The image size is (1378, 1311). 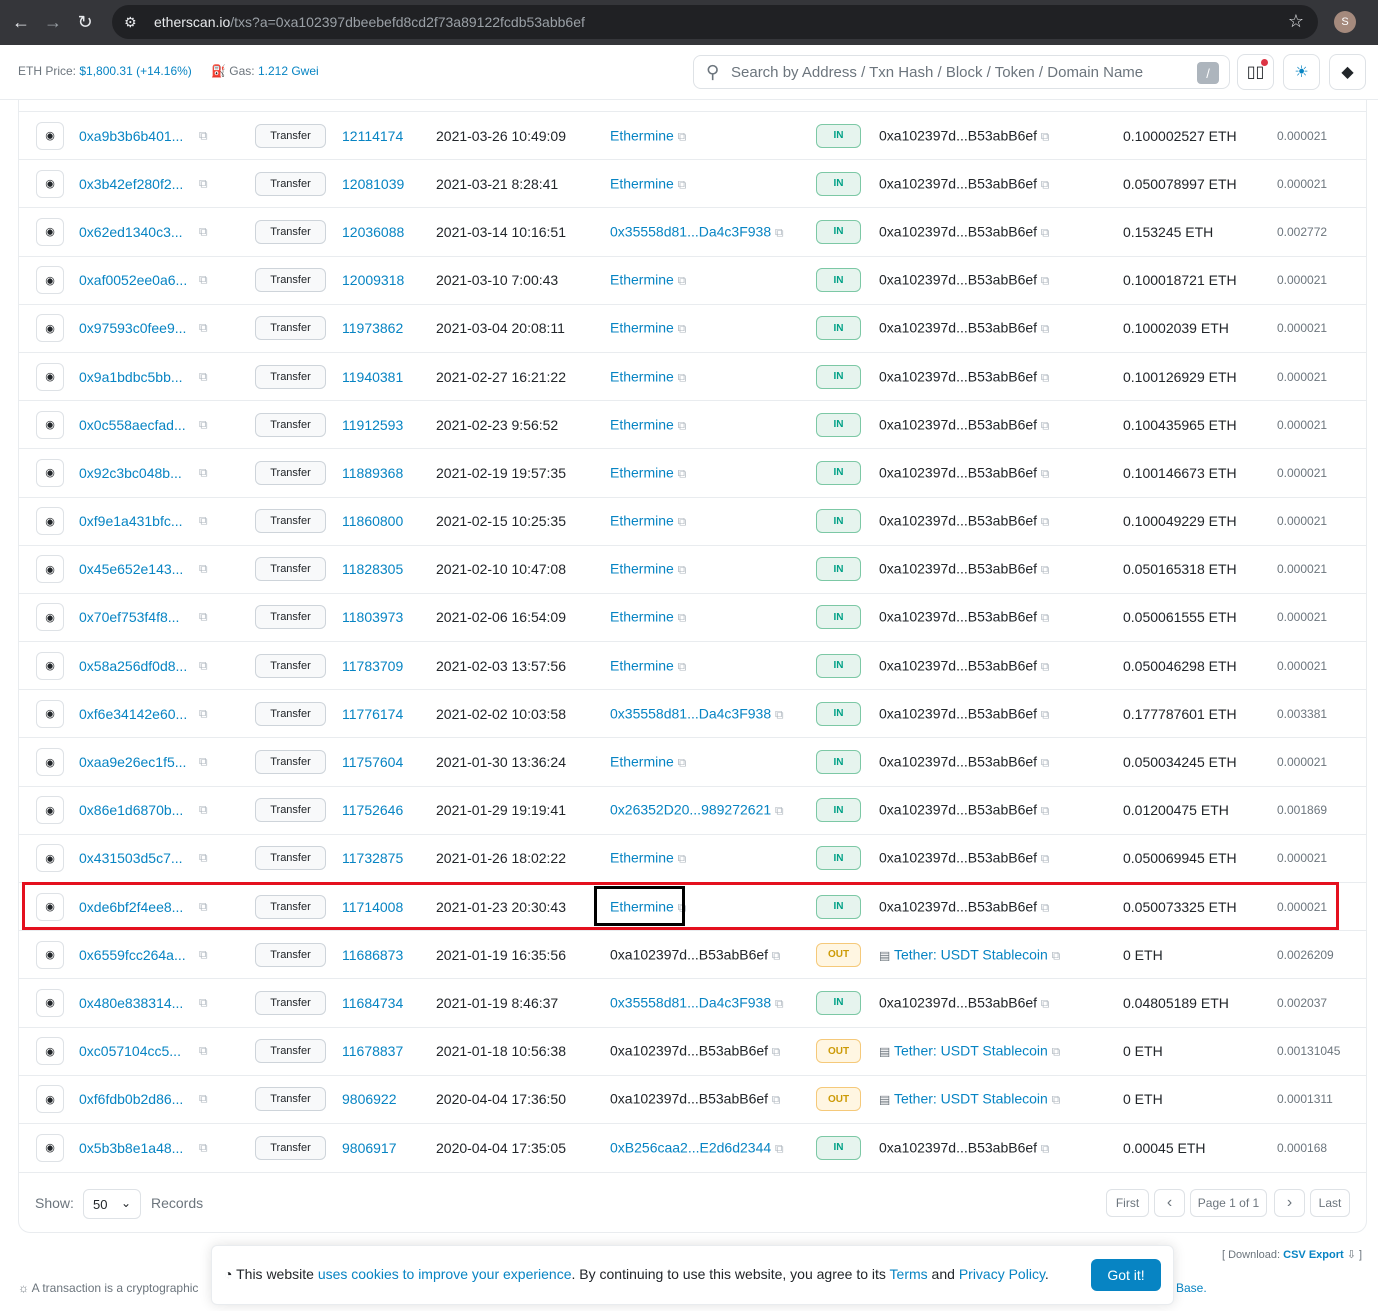 I want to click on accept-cookies-button: Got it!, so click(x=1126, y=1275).